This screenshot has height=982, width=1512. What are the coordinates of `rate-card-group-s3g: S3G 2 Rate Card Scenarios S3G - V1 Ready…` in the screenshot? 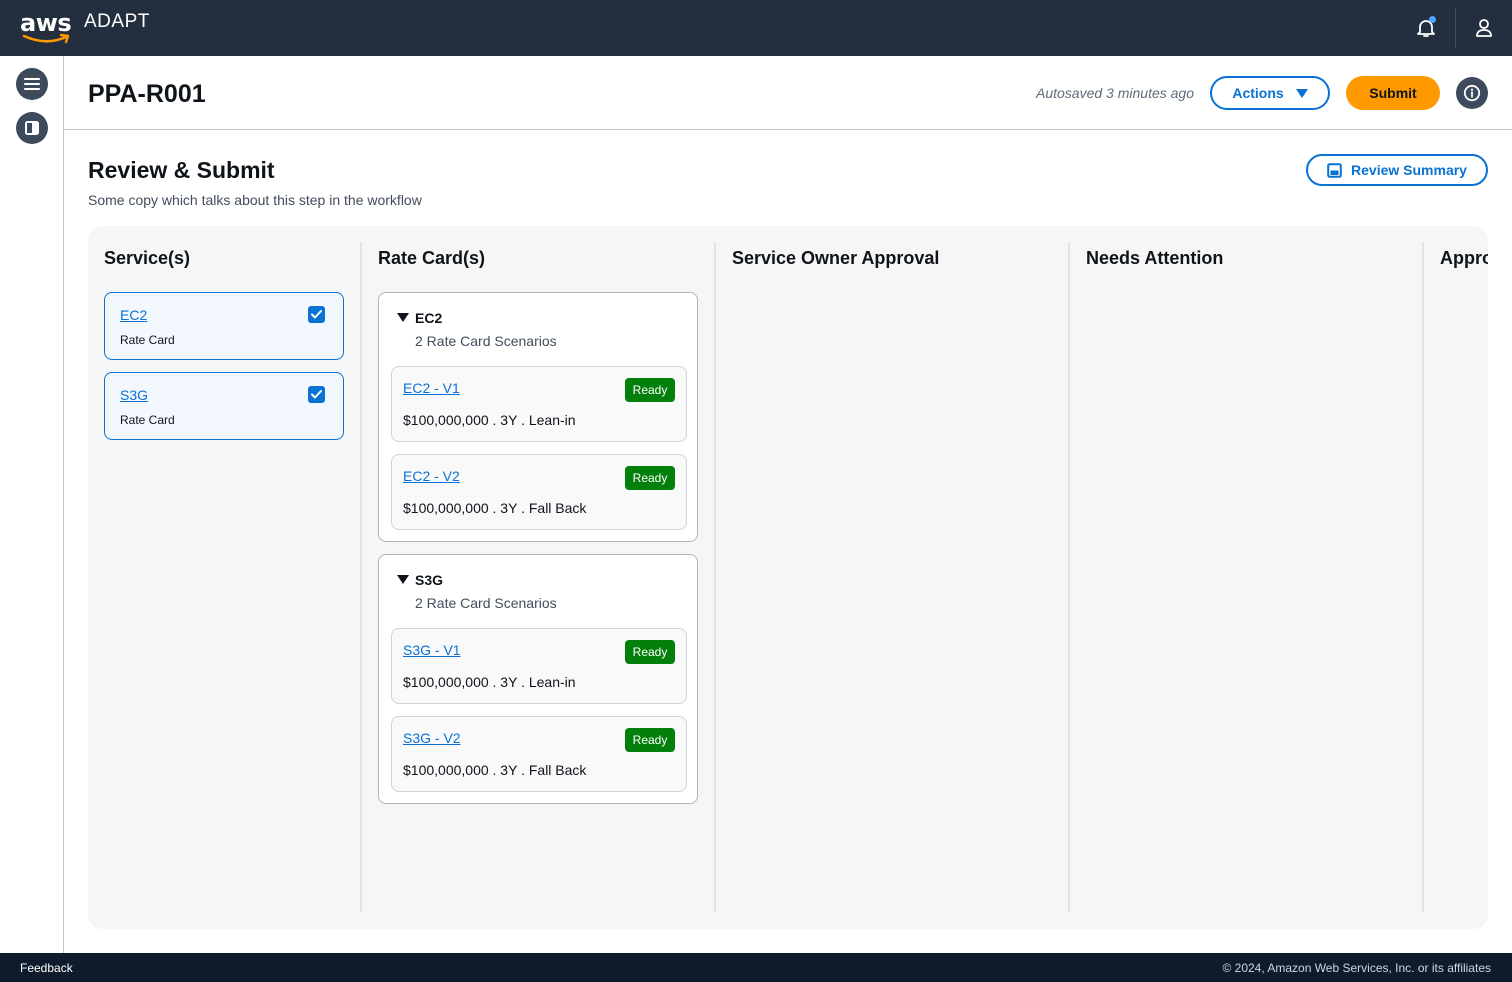 It's located at (538, 679).